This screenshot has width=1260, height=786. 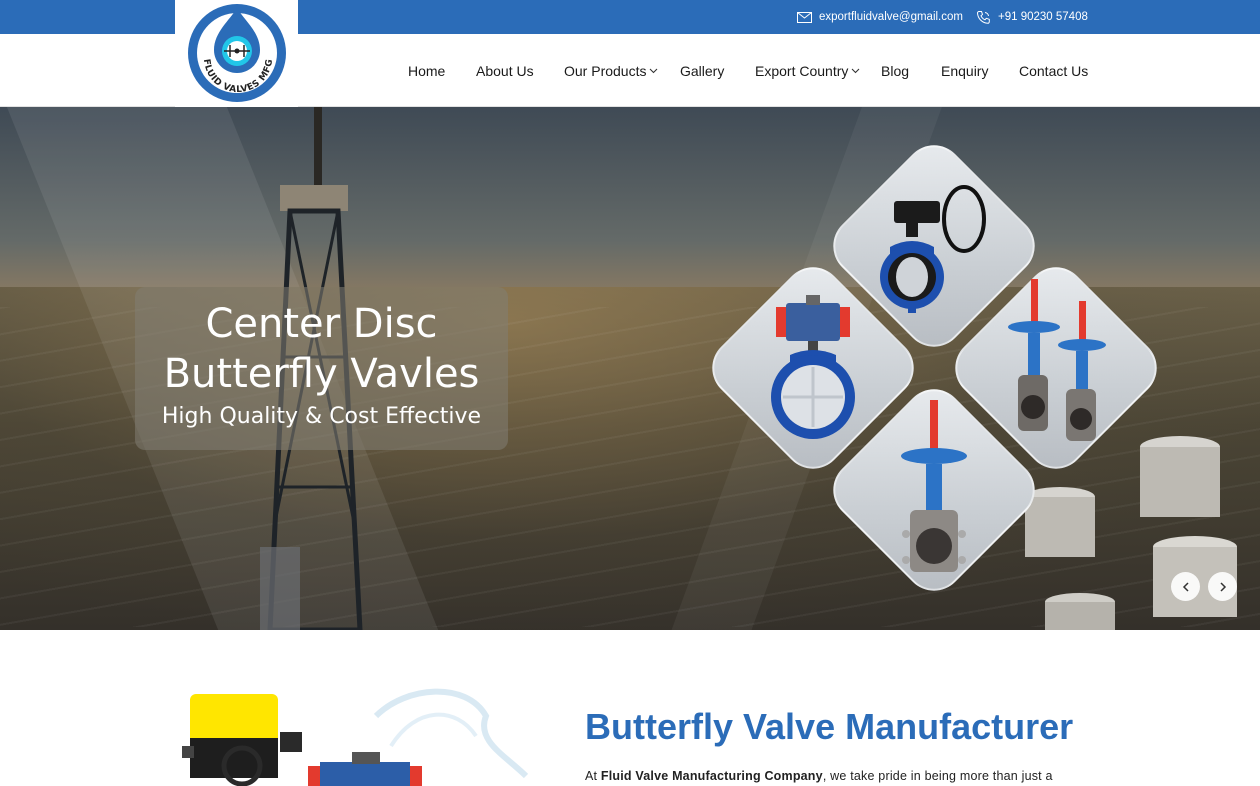 I want to click on section-title: Butterfly Valve Manufacturer, so click(x=829, y=726).